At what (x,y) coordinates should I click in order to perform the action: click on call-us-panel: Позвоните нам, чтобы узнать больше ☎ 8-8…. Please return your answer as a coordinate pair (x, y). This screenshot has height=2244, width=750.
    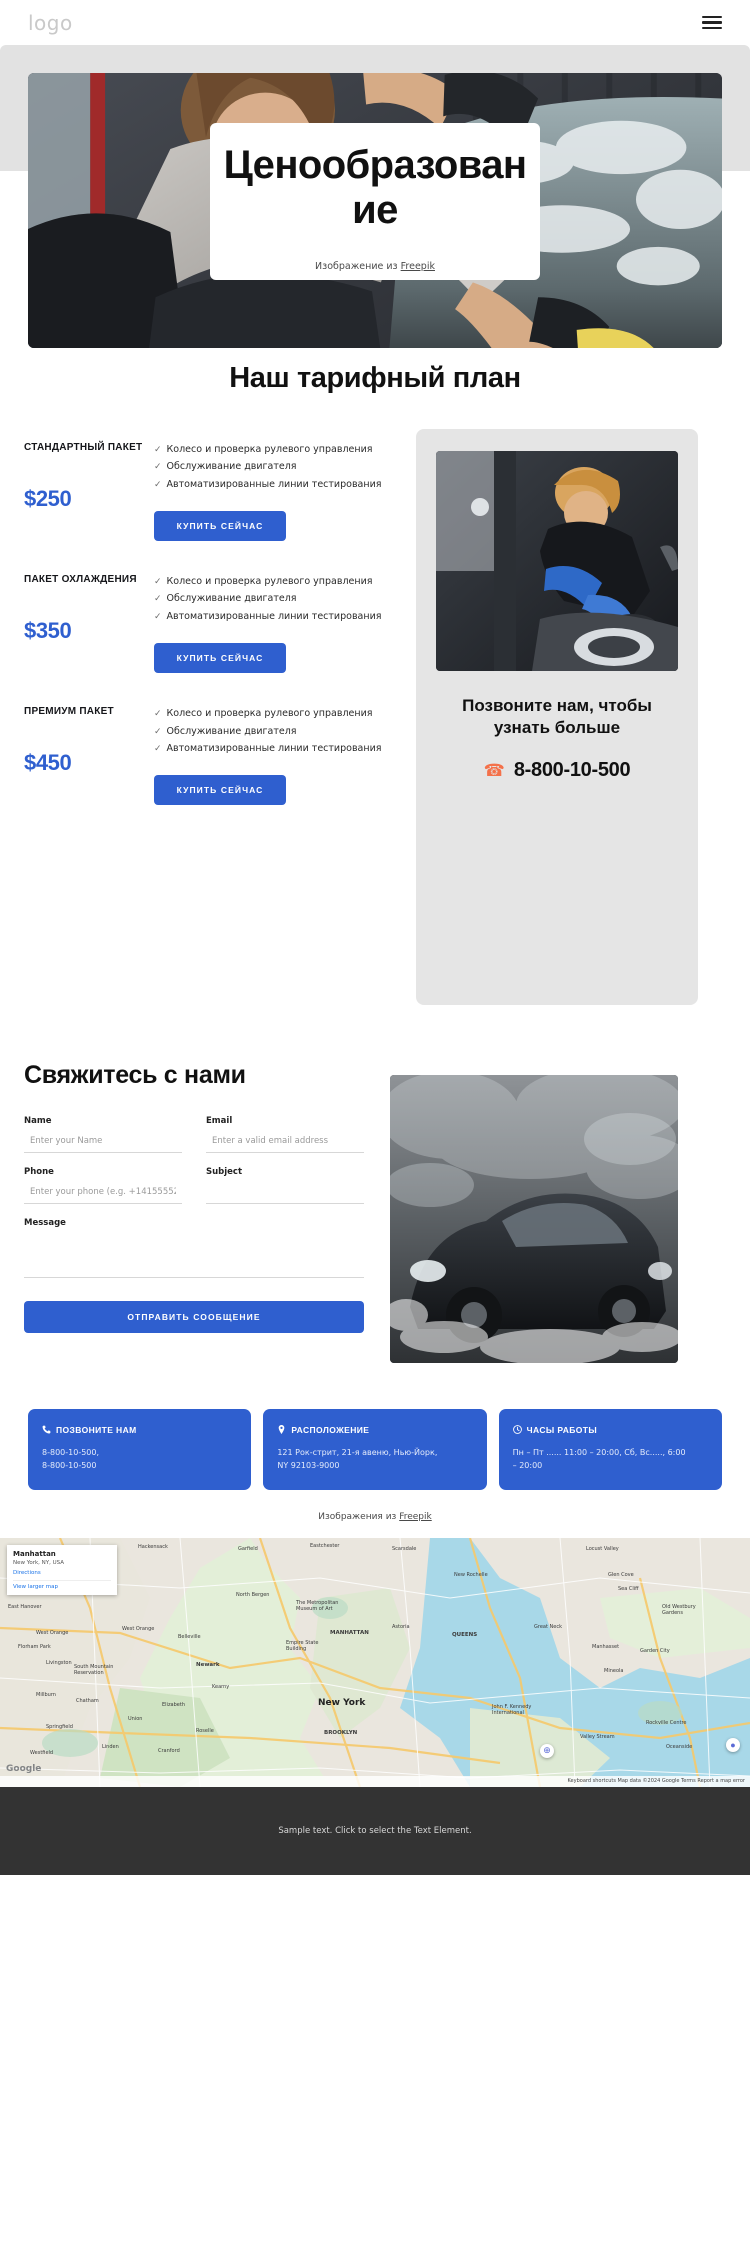
    Looking at the image, I should click on (557, 716).